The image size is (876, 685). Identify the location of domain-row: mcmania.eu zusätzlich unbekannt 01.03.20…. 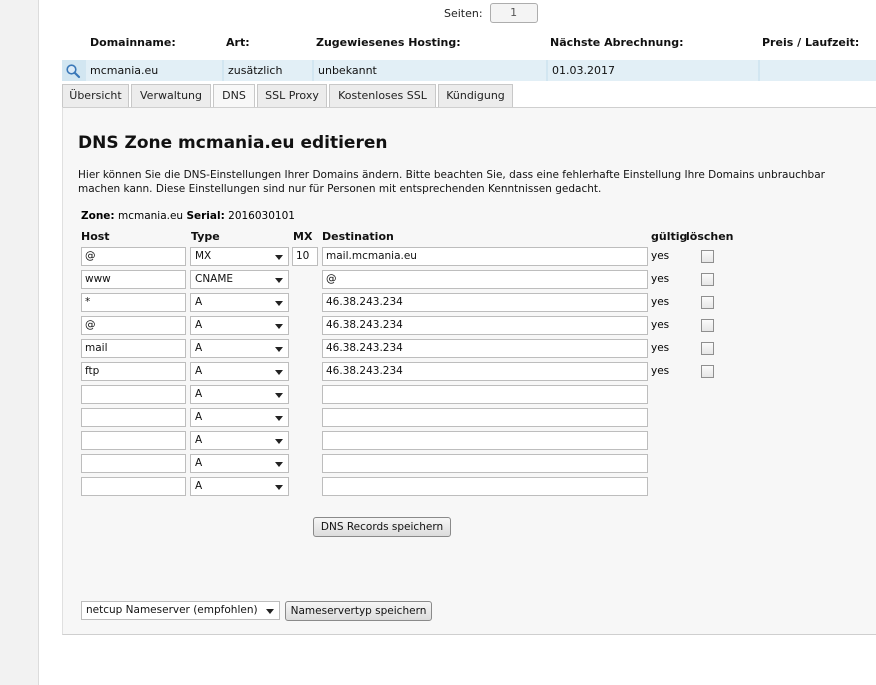
(469, 70).